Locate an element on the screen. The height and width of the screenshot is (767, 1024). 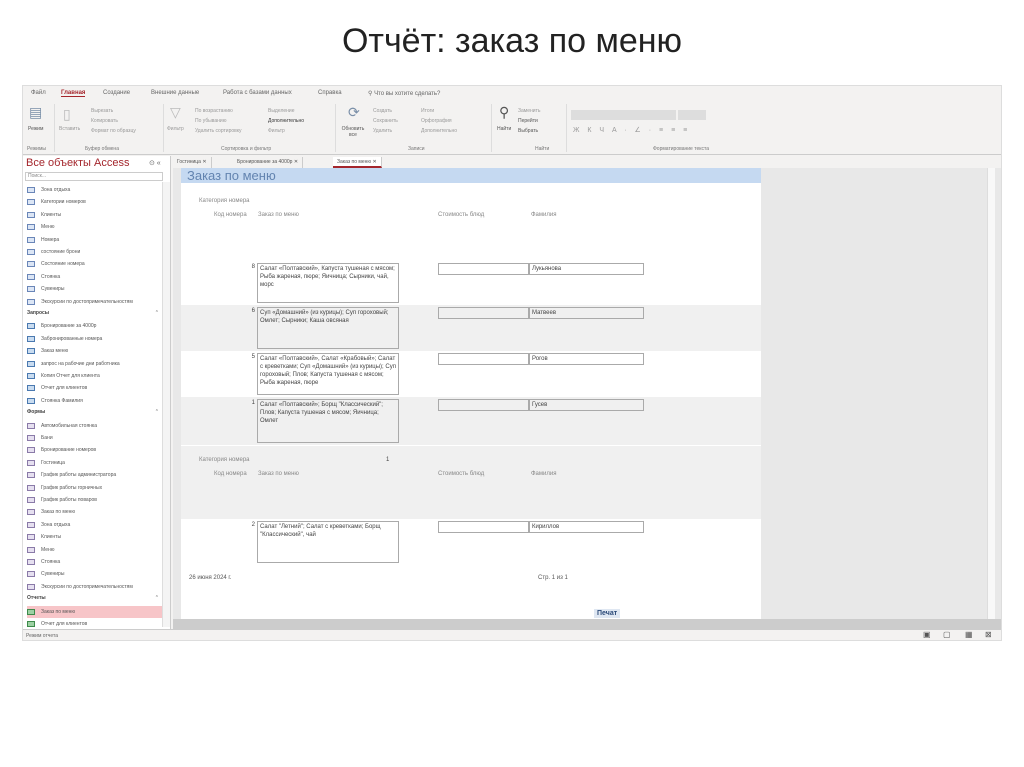
toggle-filter-button: Фильтр is located at coordinates (276, 131).